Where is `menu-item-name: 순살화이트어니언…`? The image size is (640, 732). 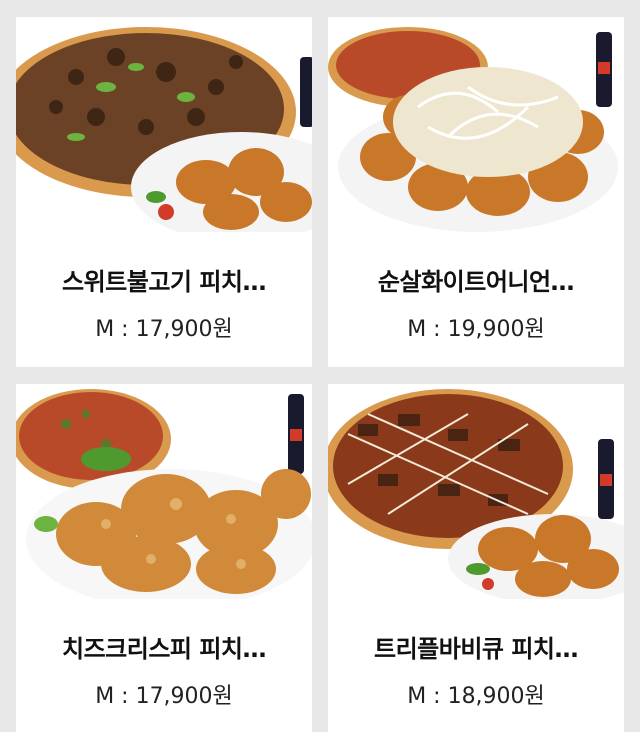
menu-item-name: 순살화이트어니언… is located at coordinates (476, 282).